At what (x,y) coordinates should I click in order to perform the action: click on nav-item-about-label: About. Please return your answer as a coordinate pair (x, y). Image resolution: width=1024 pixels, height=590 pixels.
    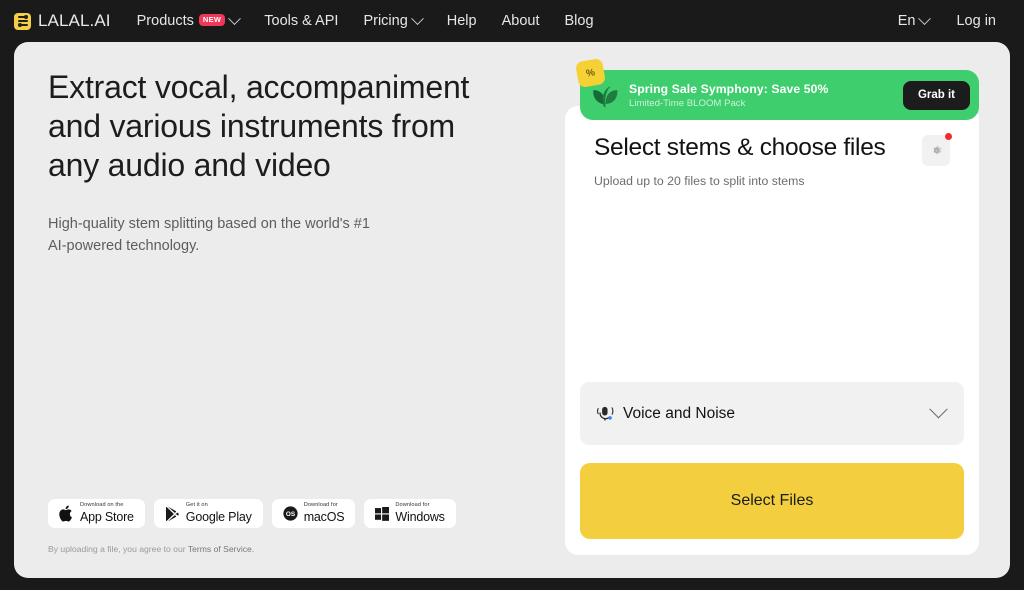
    Looking at the image, I should click on (520, 21).